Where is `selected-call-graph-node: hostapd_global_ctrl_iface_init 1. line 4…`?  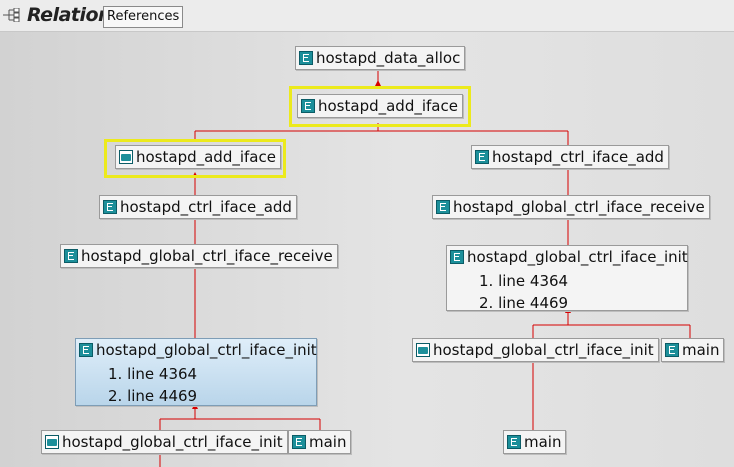 selected-call-graph-node: hostapd_global_ctrl_iface_init 1. line 4… is located at coordinates (196, 372).